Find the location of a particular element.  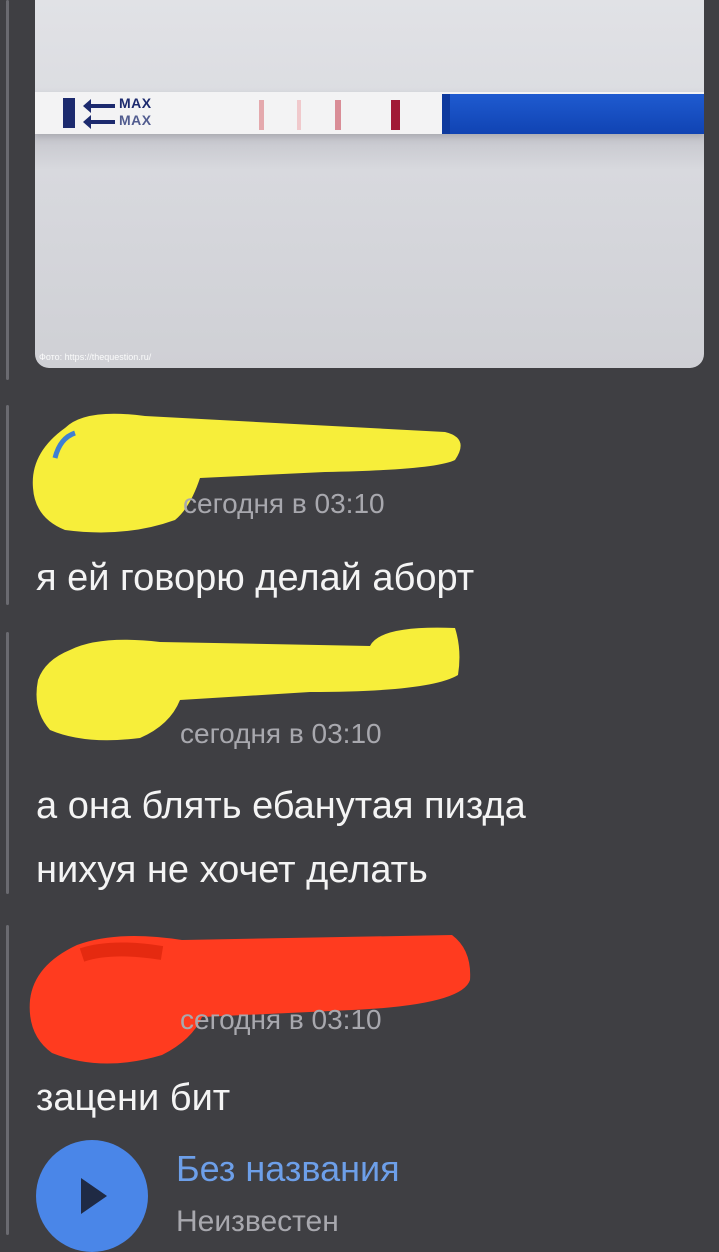

arrow-left-icon is located at coordinates (99, 114).